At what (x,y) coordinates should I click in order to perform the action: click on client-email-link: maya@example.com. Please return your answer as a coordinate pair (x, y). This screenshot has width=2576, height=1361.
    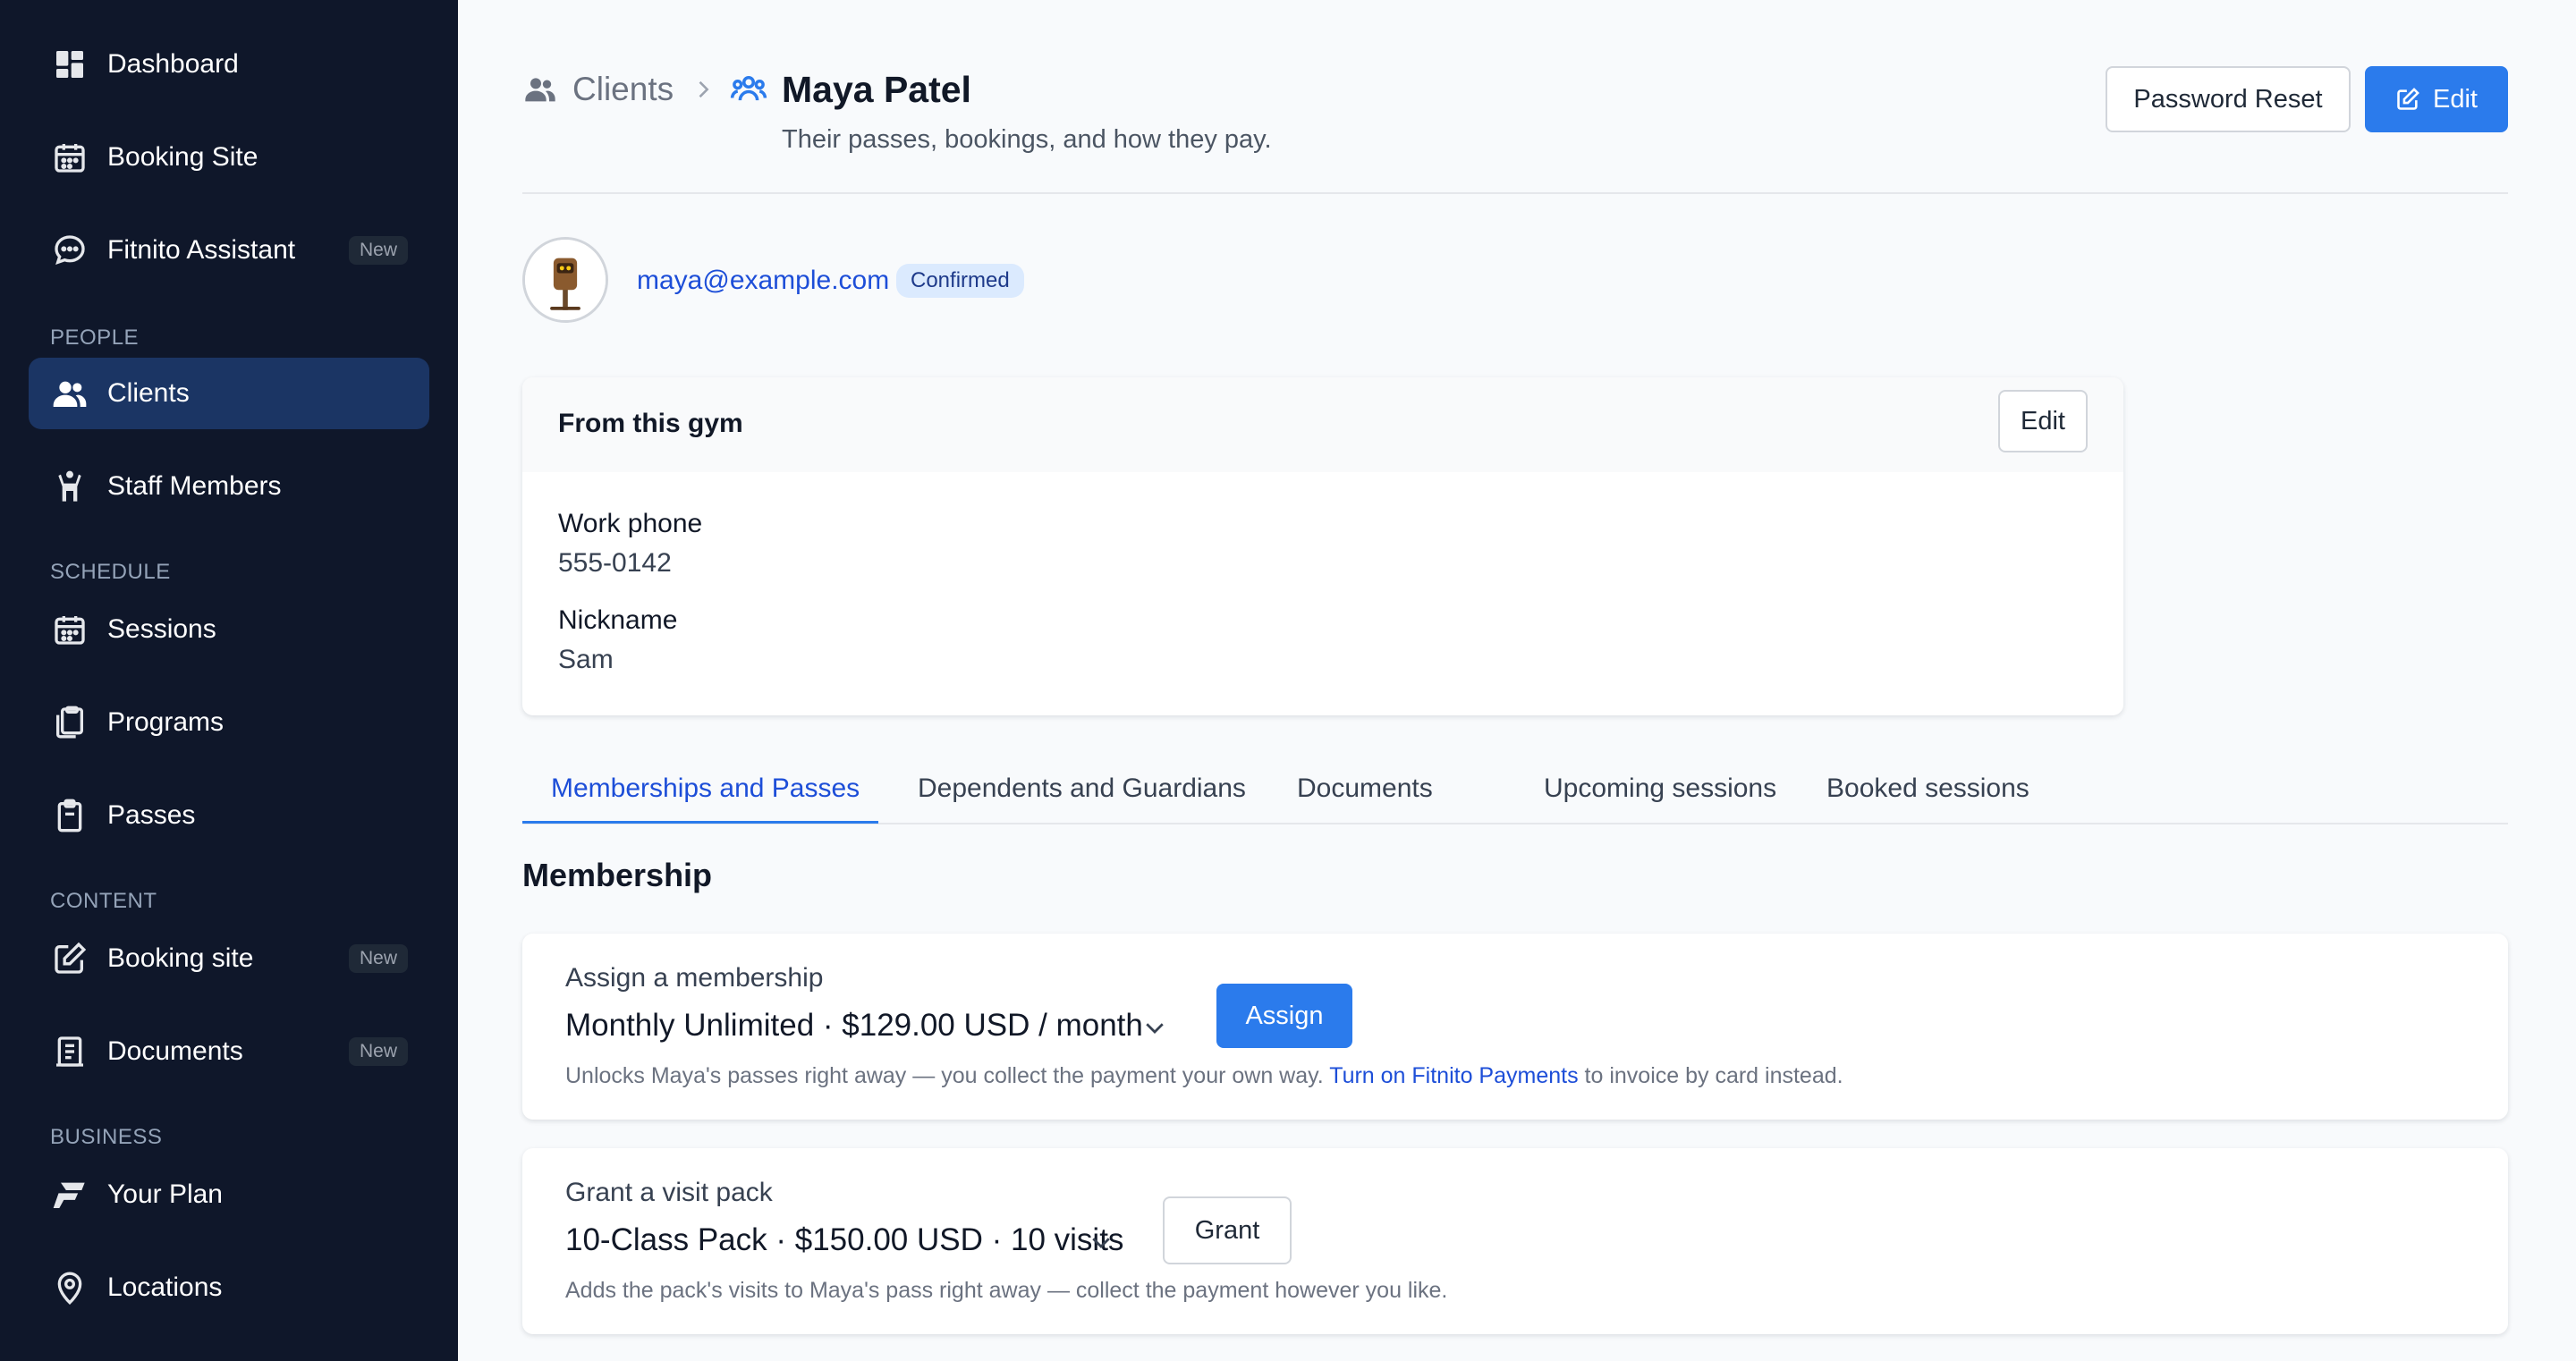
    Looking at the image, I should click on (763, 281).